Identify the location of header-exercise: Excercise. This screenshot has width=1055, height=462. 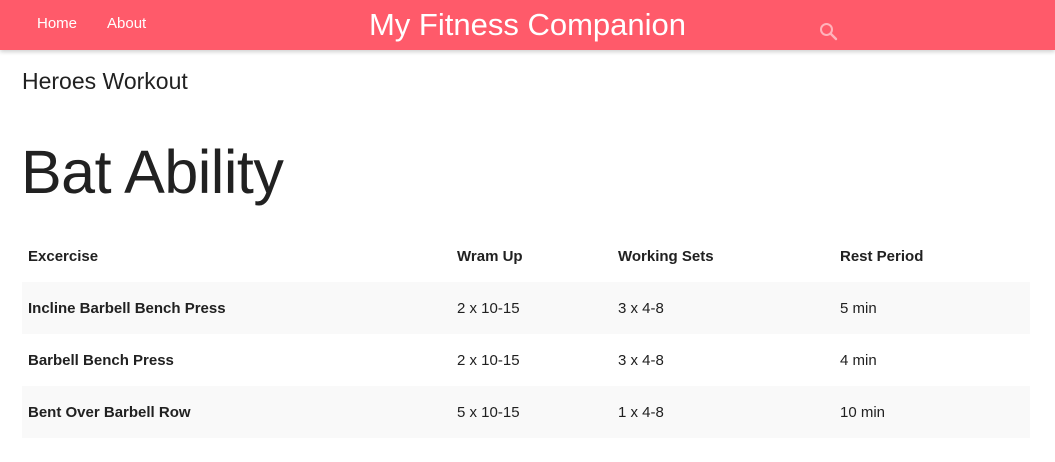
(63, 256).